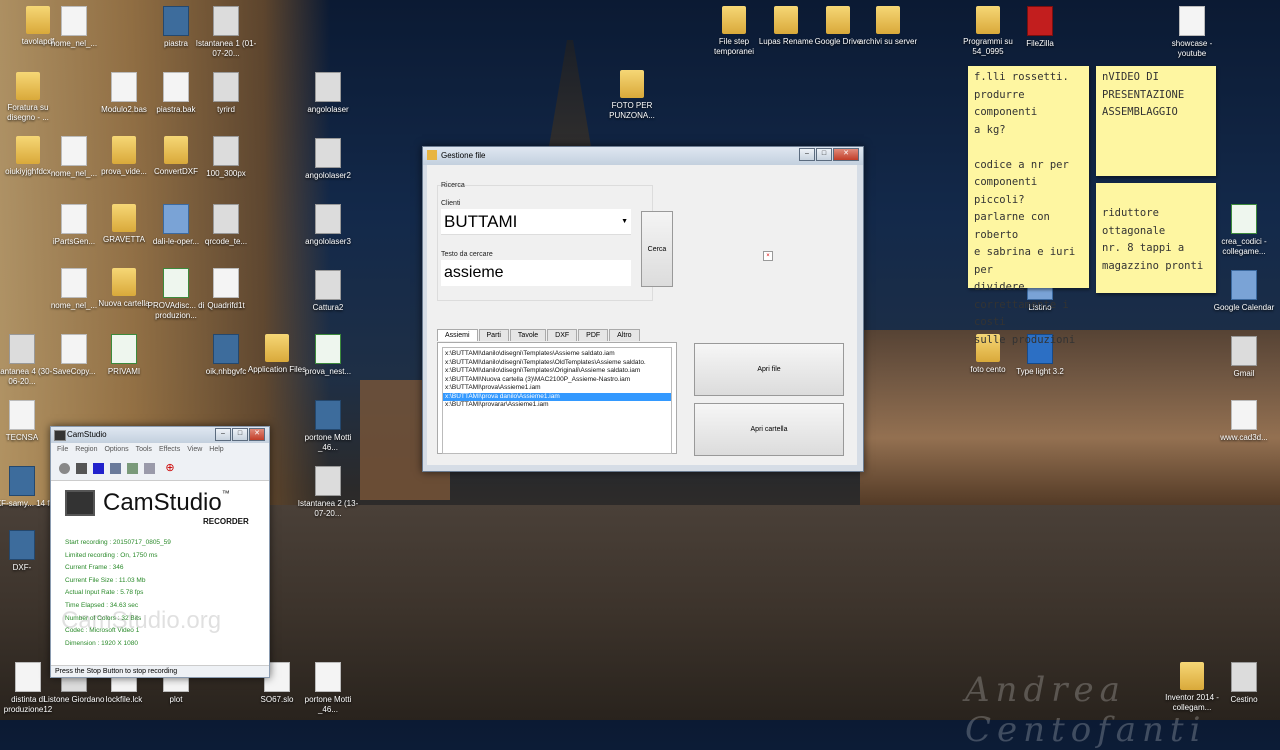  I want to click on maximize-button: □, so click(824, 154).